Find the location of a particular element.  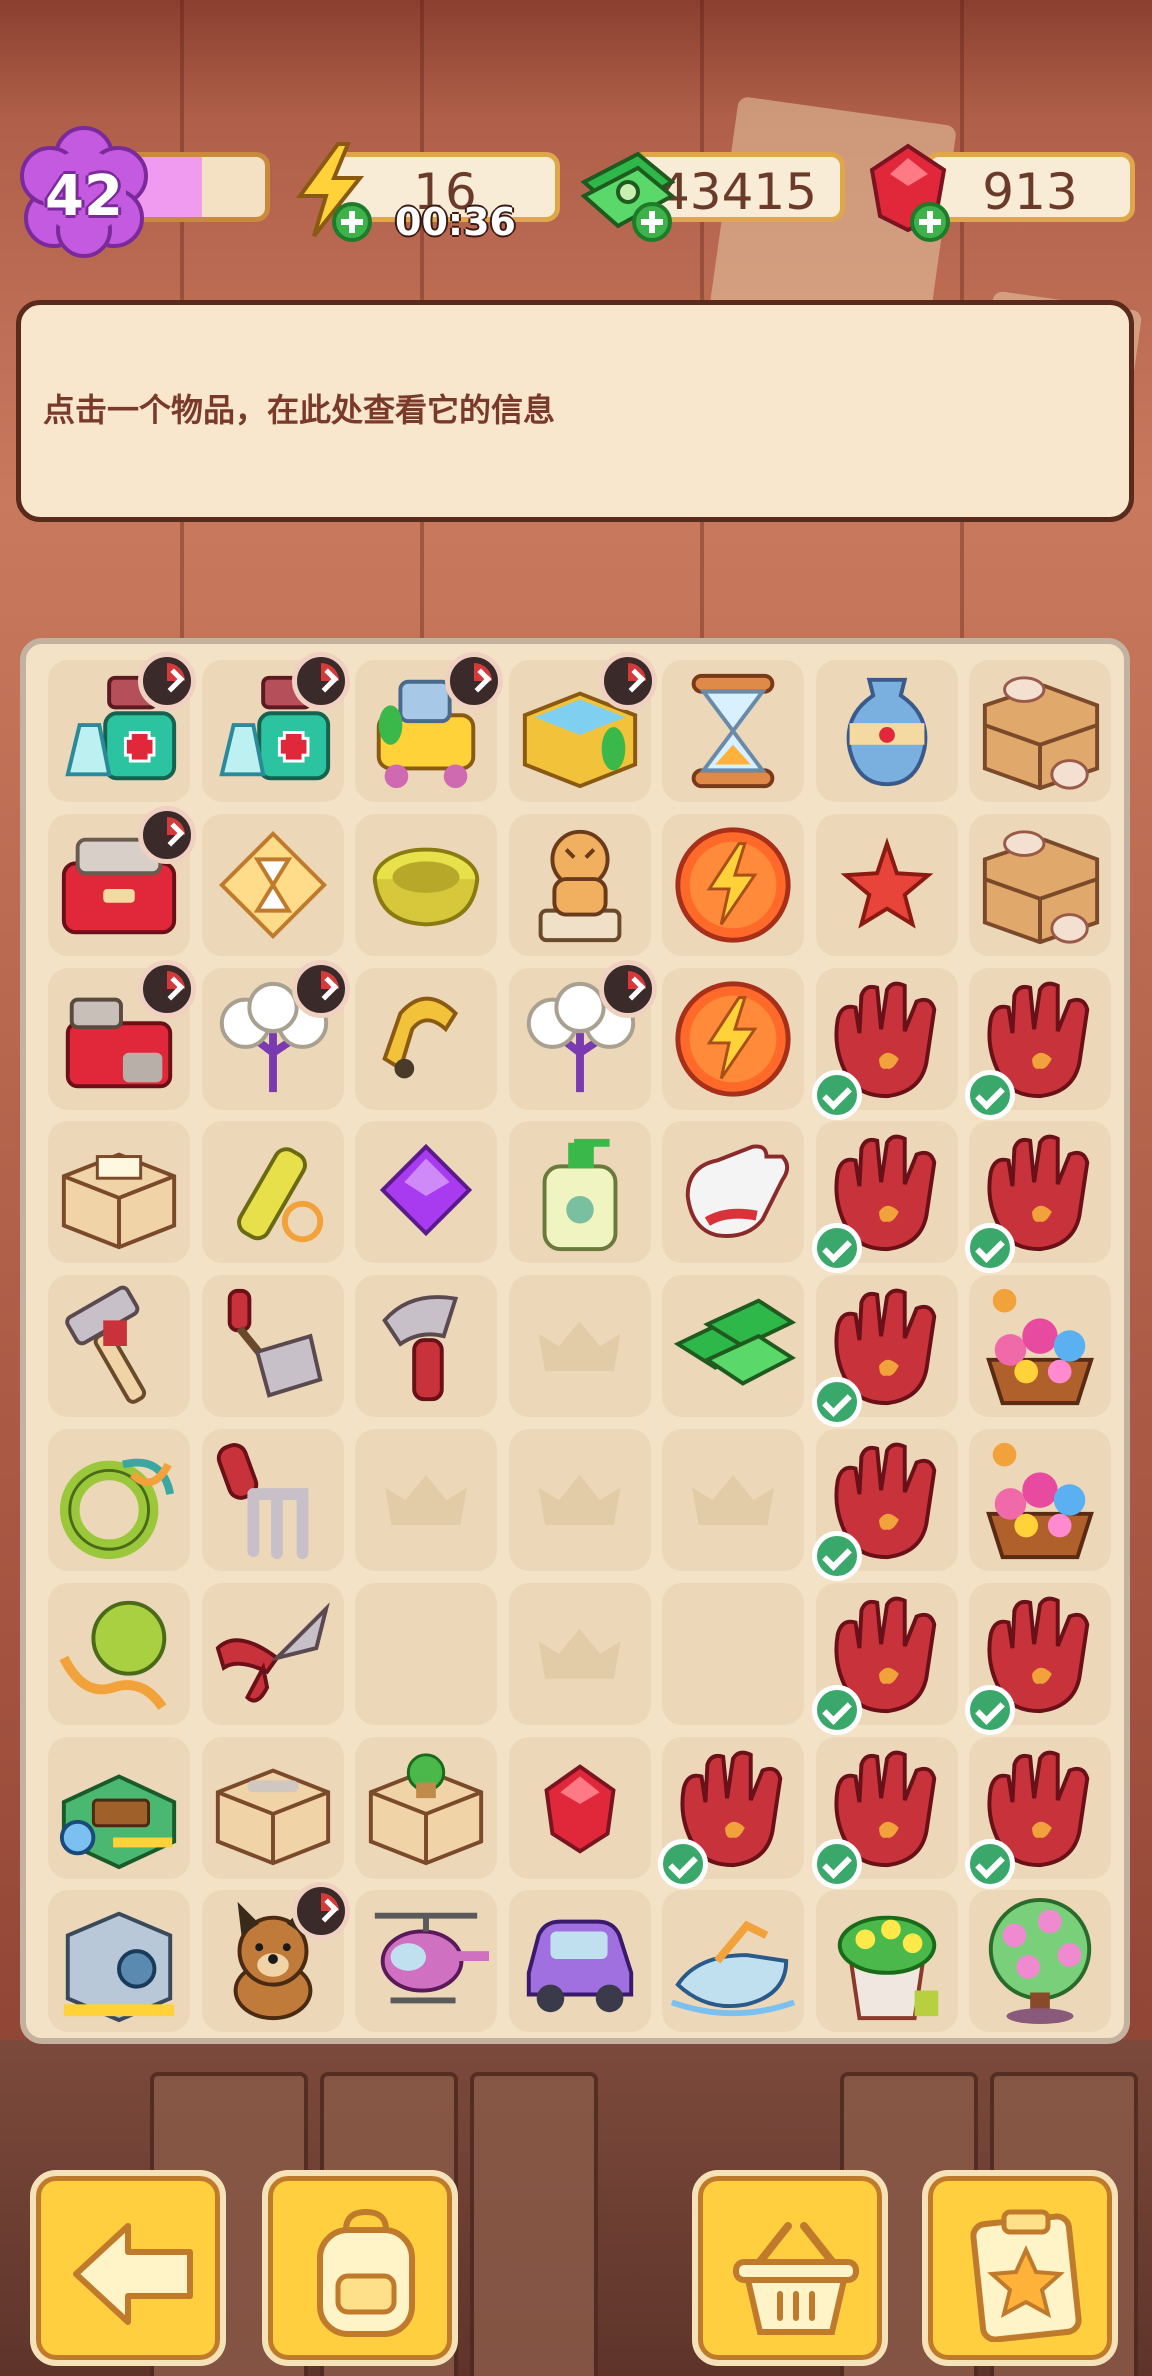

shop-button is located at coordinates (790, 2268).